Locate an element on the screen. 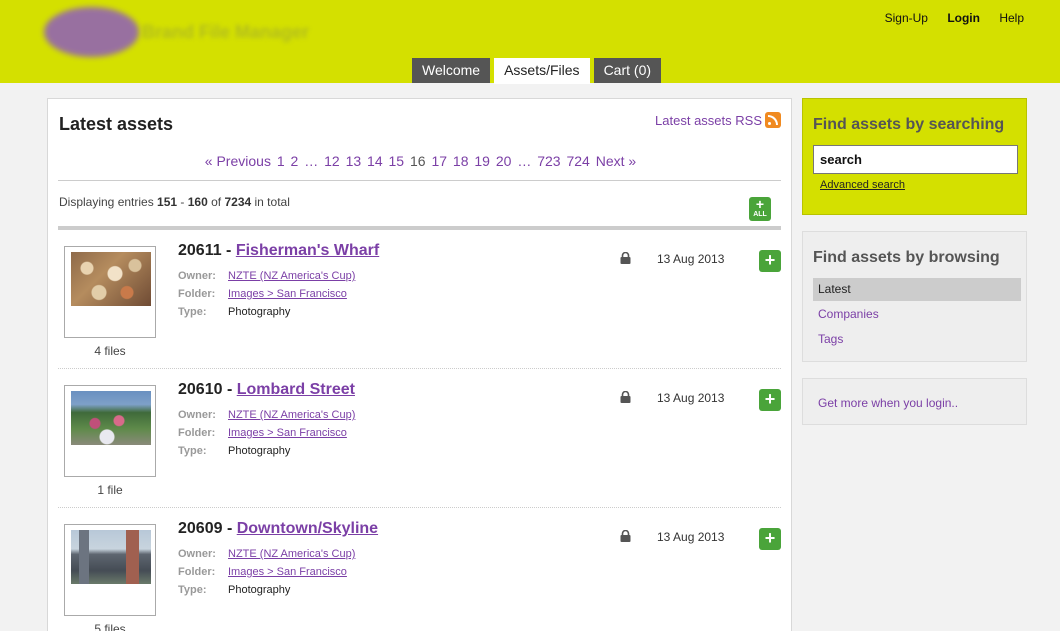 Image resolution: width=1060 pixels, height=631 pixels. login-prompt-link: Get more when you login.. is located at coordinates (888, 403).